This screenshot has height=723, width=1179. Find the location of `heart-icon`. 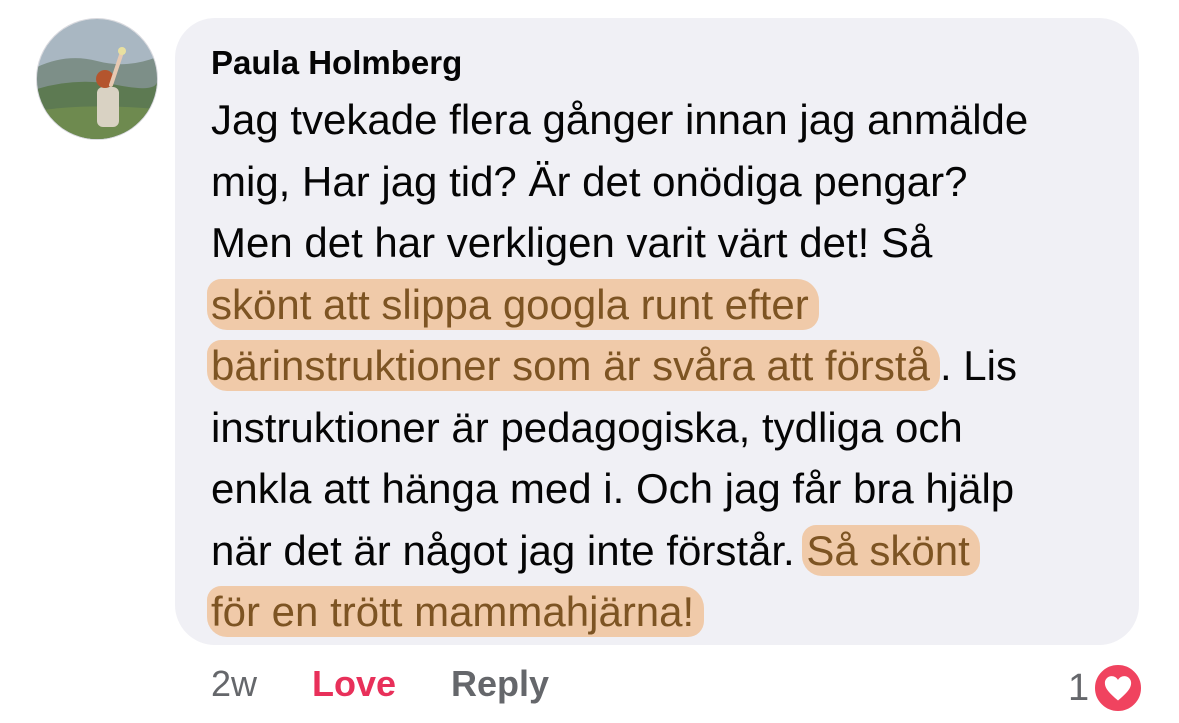

heart-icon is located at coordinates (1118, 688).